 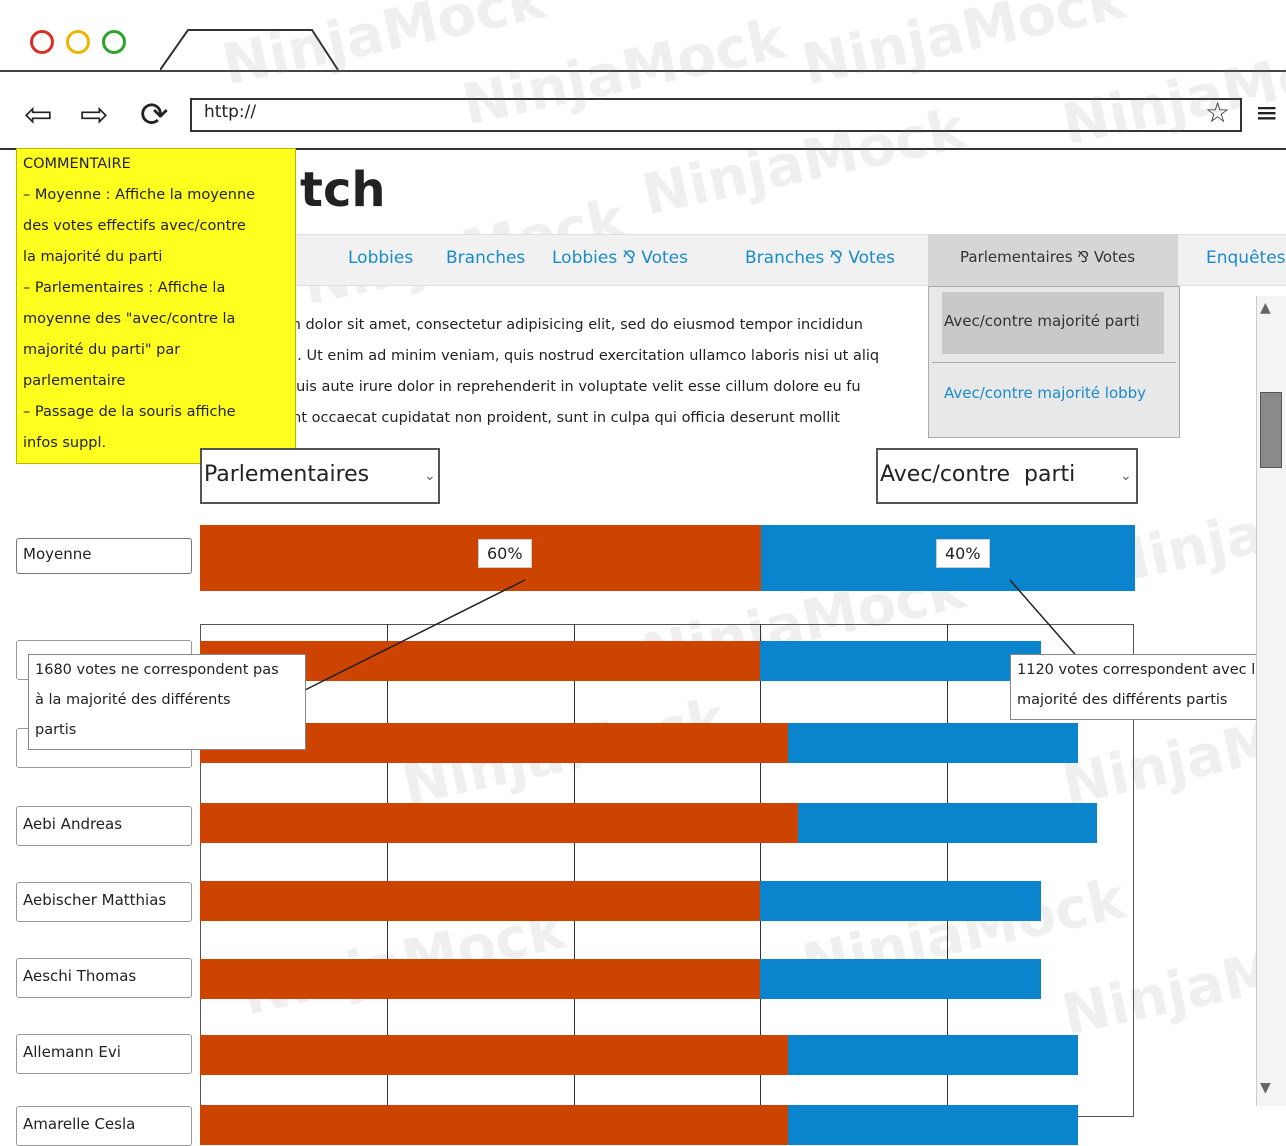 What do you see at coordinates (380, 258) in the screenshot?
I see `nav-item-lobbies: Lobbies` at bounding box center [380, 258].